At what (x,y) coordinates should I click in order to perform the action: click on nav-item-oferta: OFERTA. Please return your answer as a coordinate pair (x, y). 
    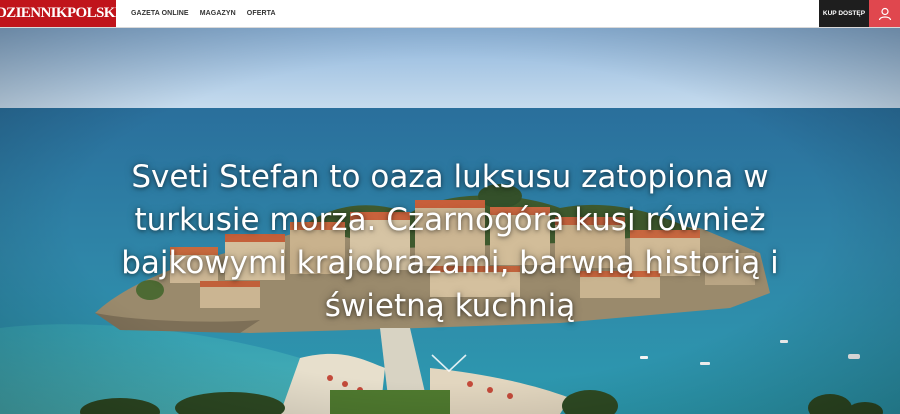
    Looking at the image, I should click on (261, 13).